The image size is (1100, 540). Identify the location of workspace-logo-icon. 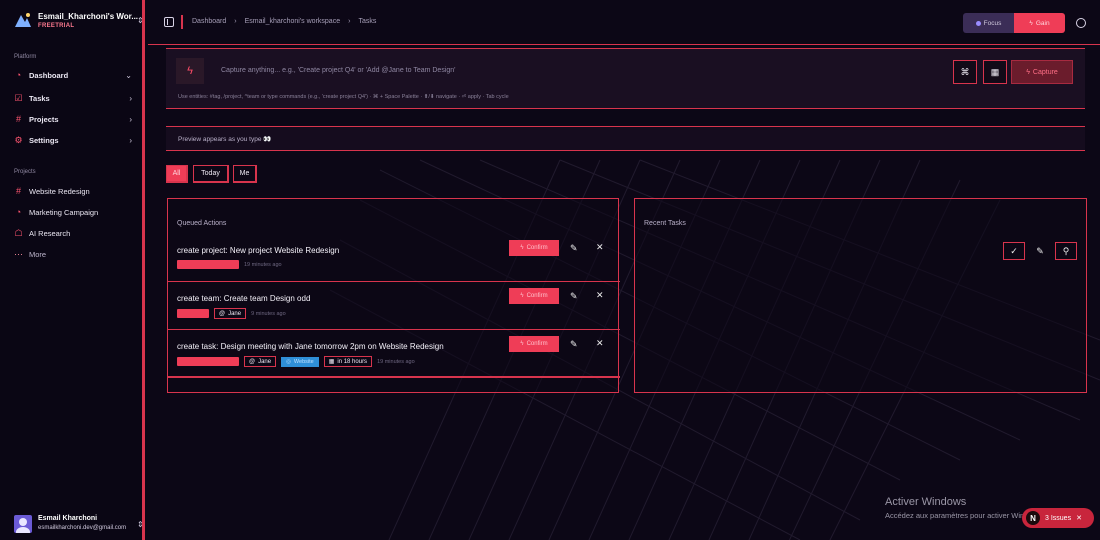
(23, 20).